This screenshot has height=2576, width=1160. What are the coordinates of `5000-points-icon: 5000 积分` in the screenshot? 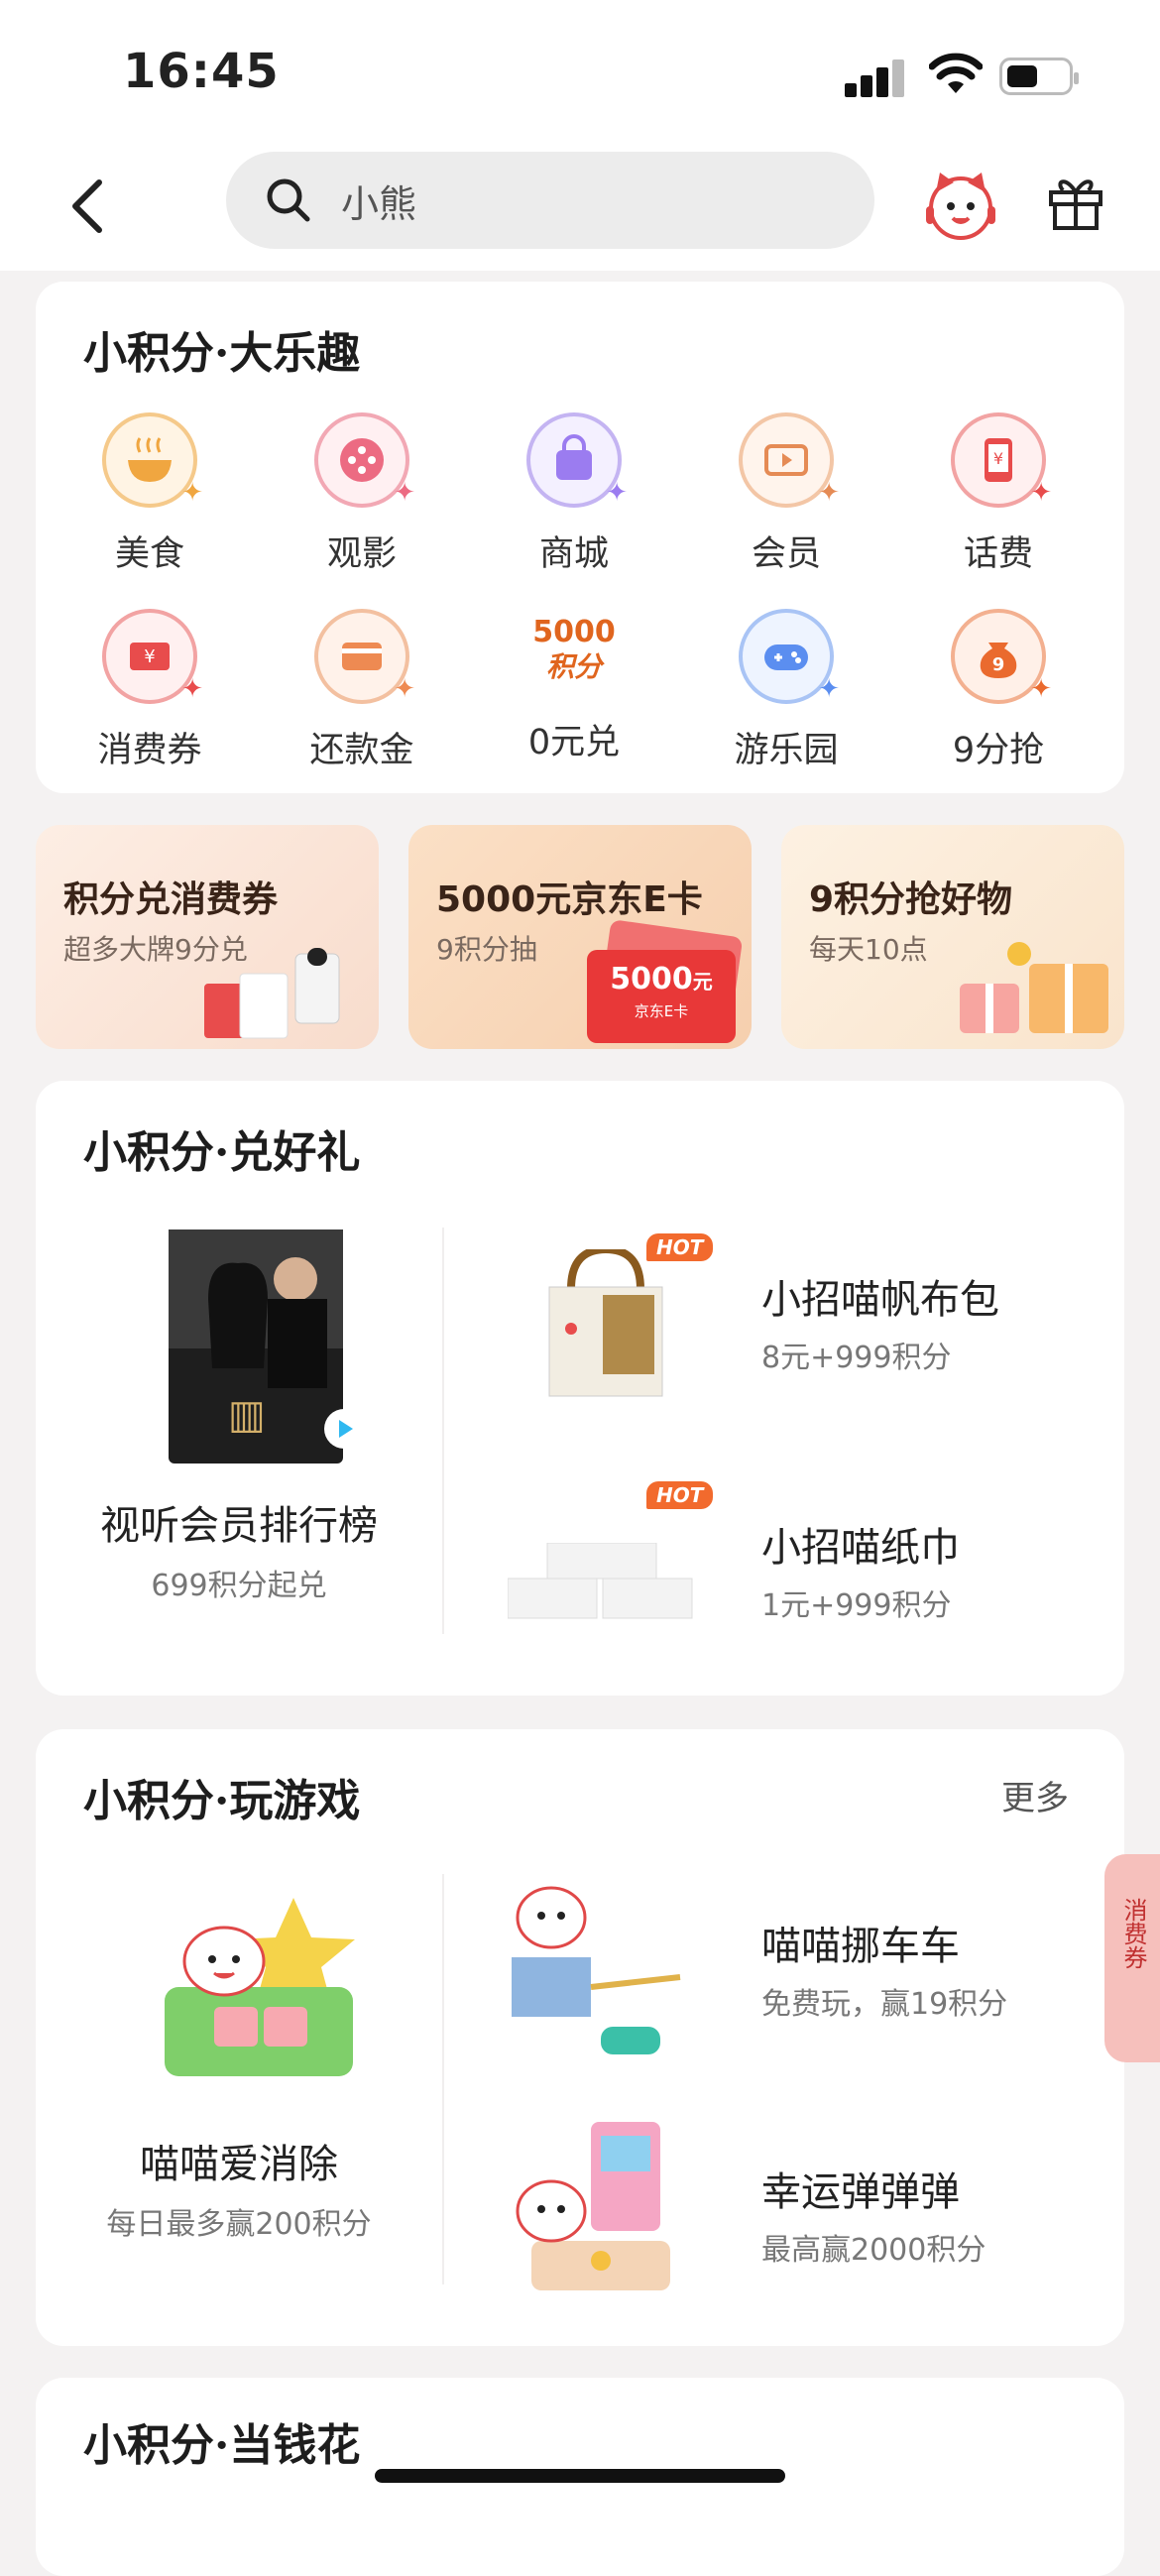 It's located at (574, 652).